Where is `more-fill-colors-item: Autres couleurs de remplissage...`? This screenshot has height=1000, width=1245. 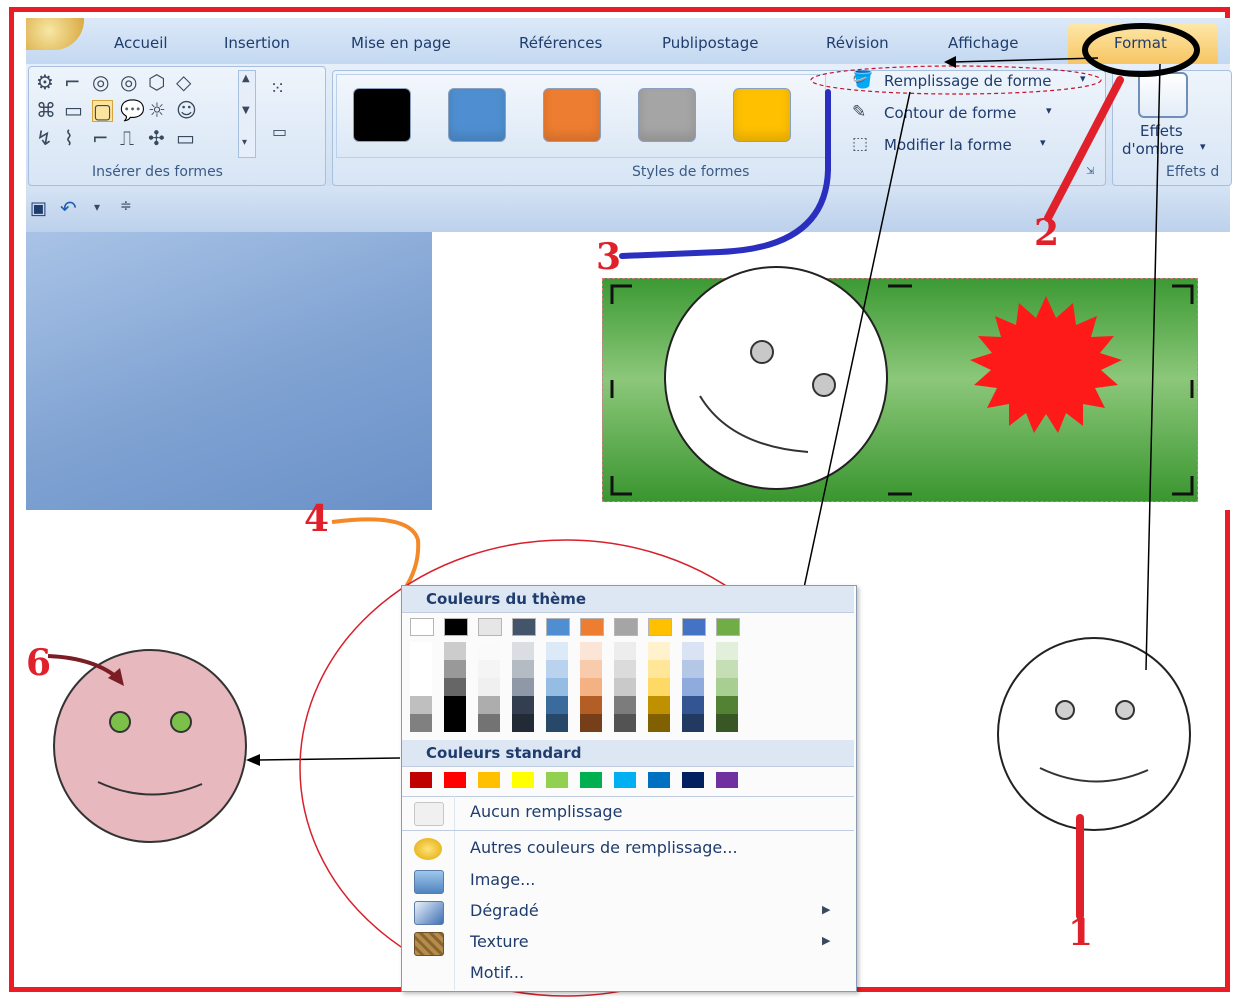 more-fill-colors-item: Autres couleurs de remplissage... is located at coordinates (628, 849).